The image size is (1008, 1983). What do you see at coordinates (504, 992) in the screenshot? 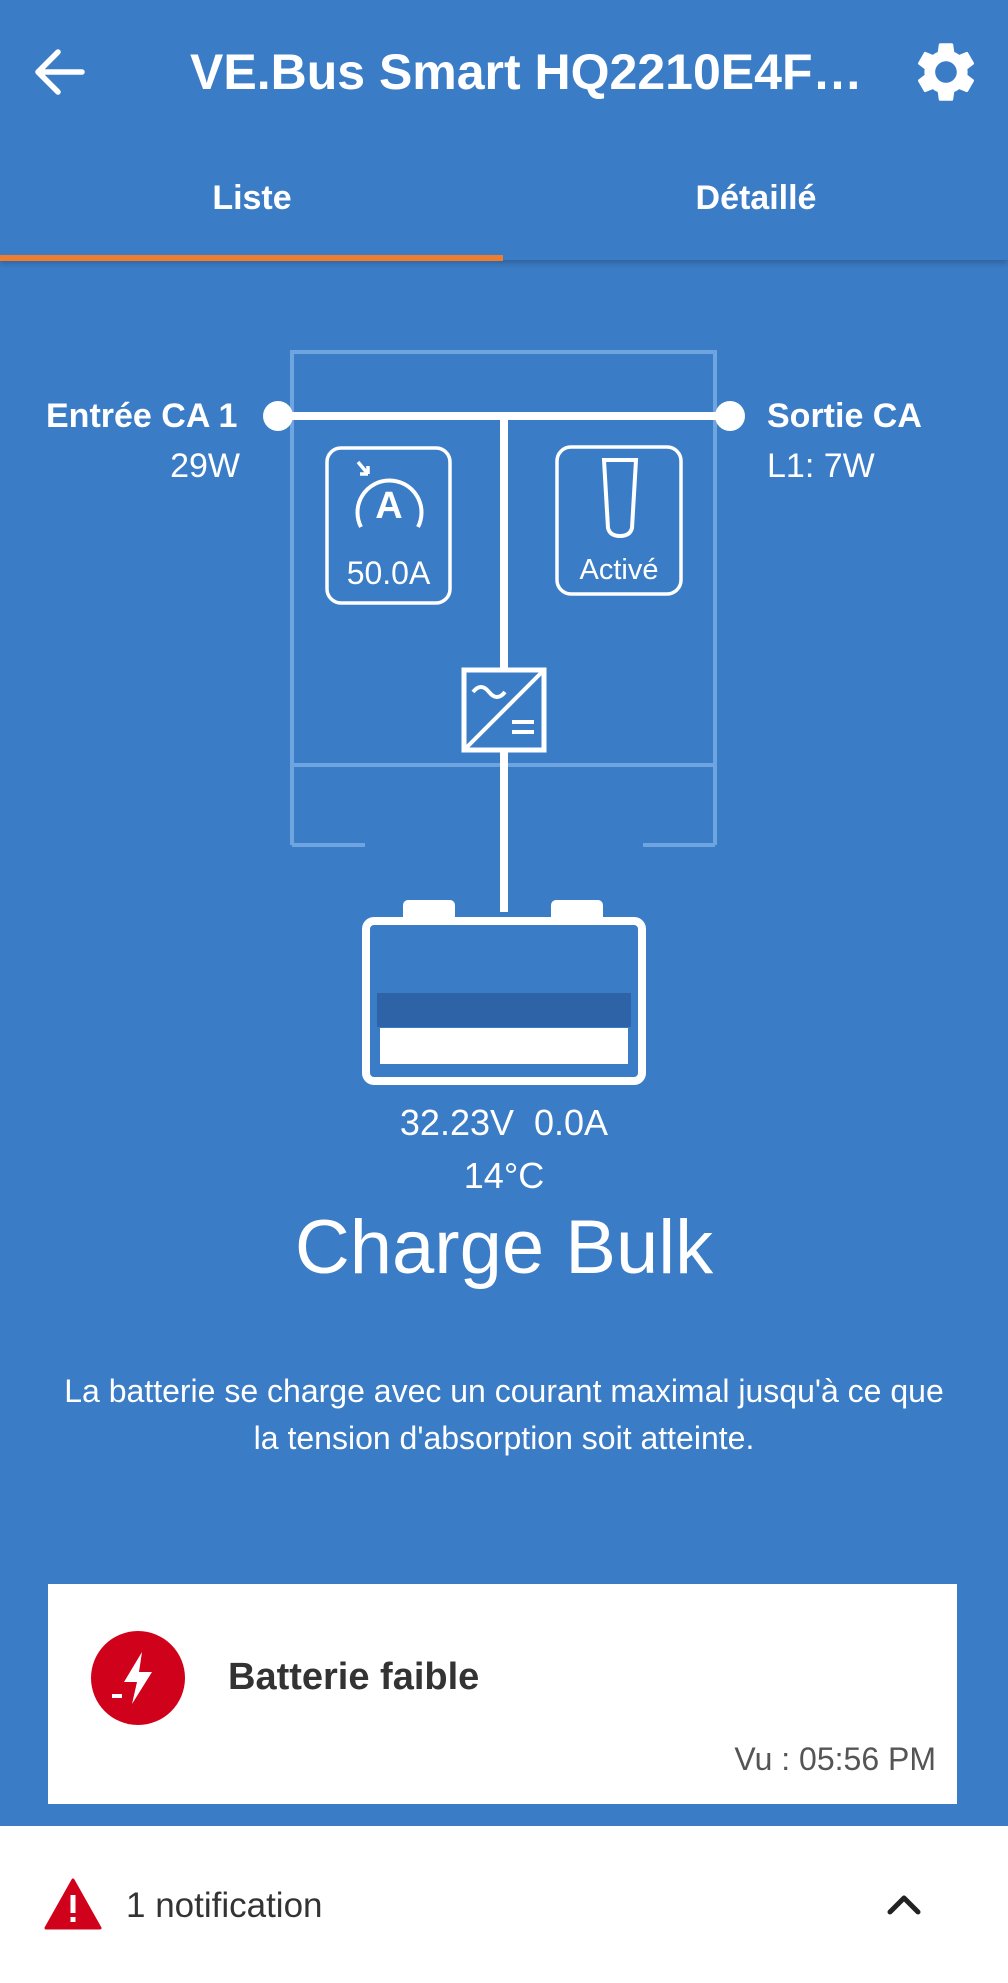
I see `battery-icon` at bounding box center [504, 992].